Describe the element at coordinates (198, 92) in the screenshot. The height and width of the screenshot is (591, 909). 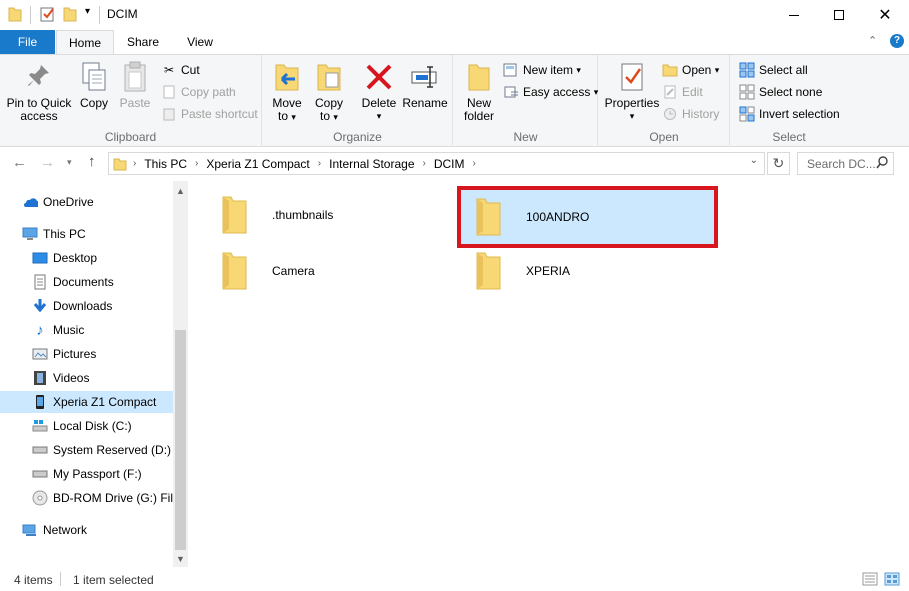
I see `copy-path-button: Copy path` at that location.